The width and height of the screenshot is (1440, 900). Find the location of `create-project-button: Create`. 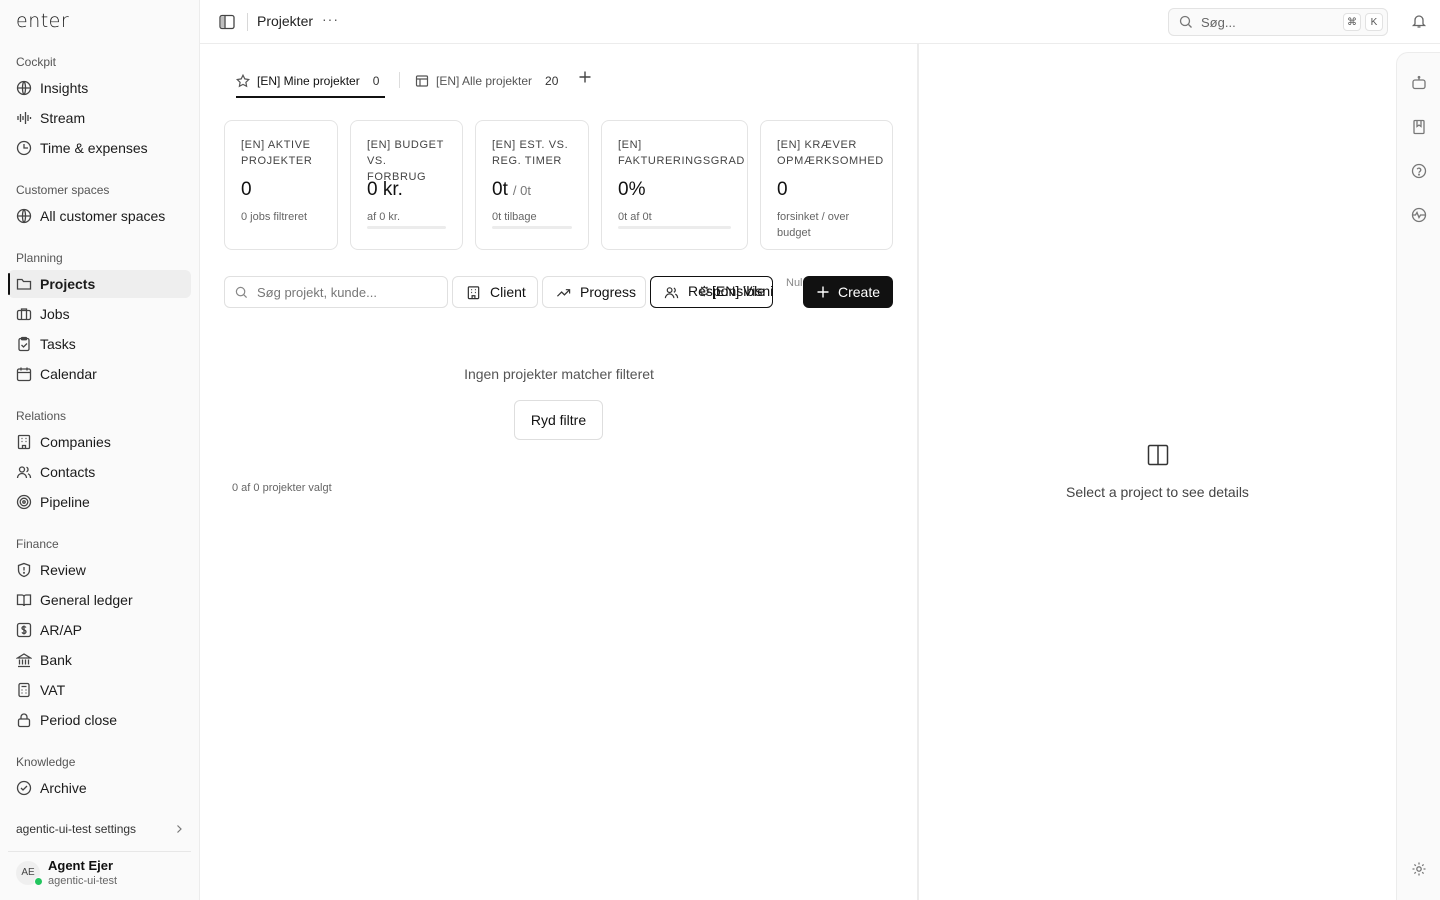

create-project-button: Create is located at coordinates (848, 292).